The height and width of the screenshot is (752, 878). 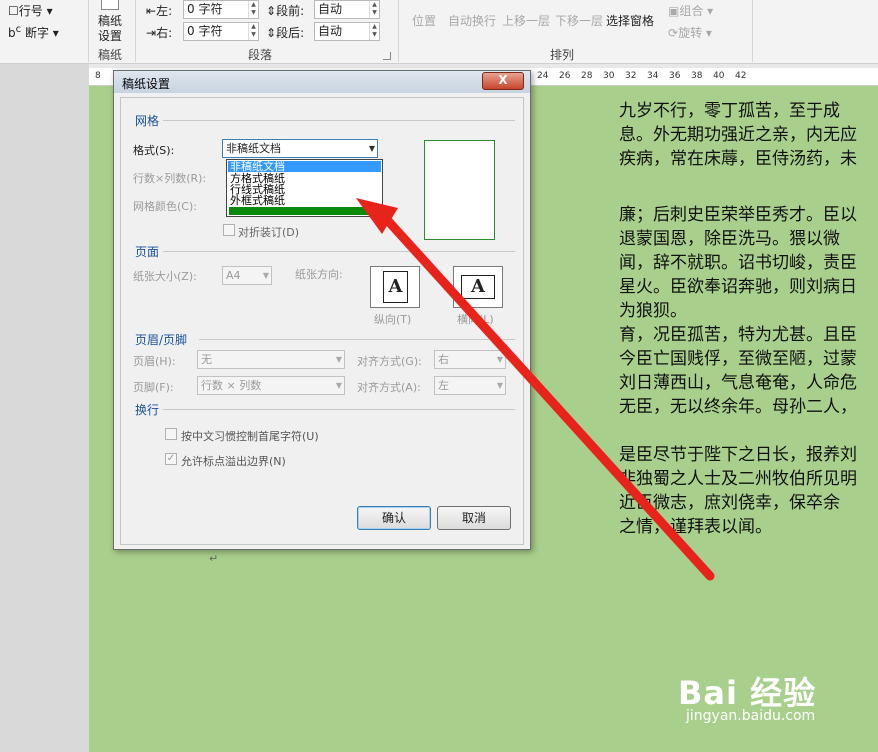 What do you see at coordinates (159, 33) in the screenshot?
I see `indent-right-label: ⇥右:` at bounding box center [159, 33].